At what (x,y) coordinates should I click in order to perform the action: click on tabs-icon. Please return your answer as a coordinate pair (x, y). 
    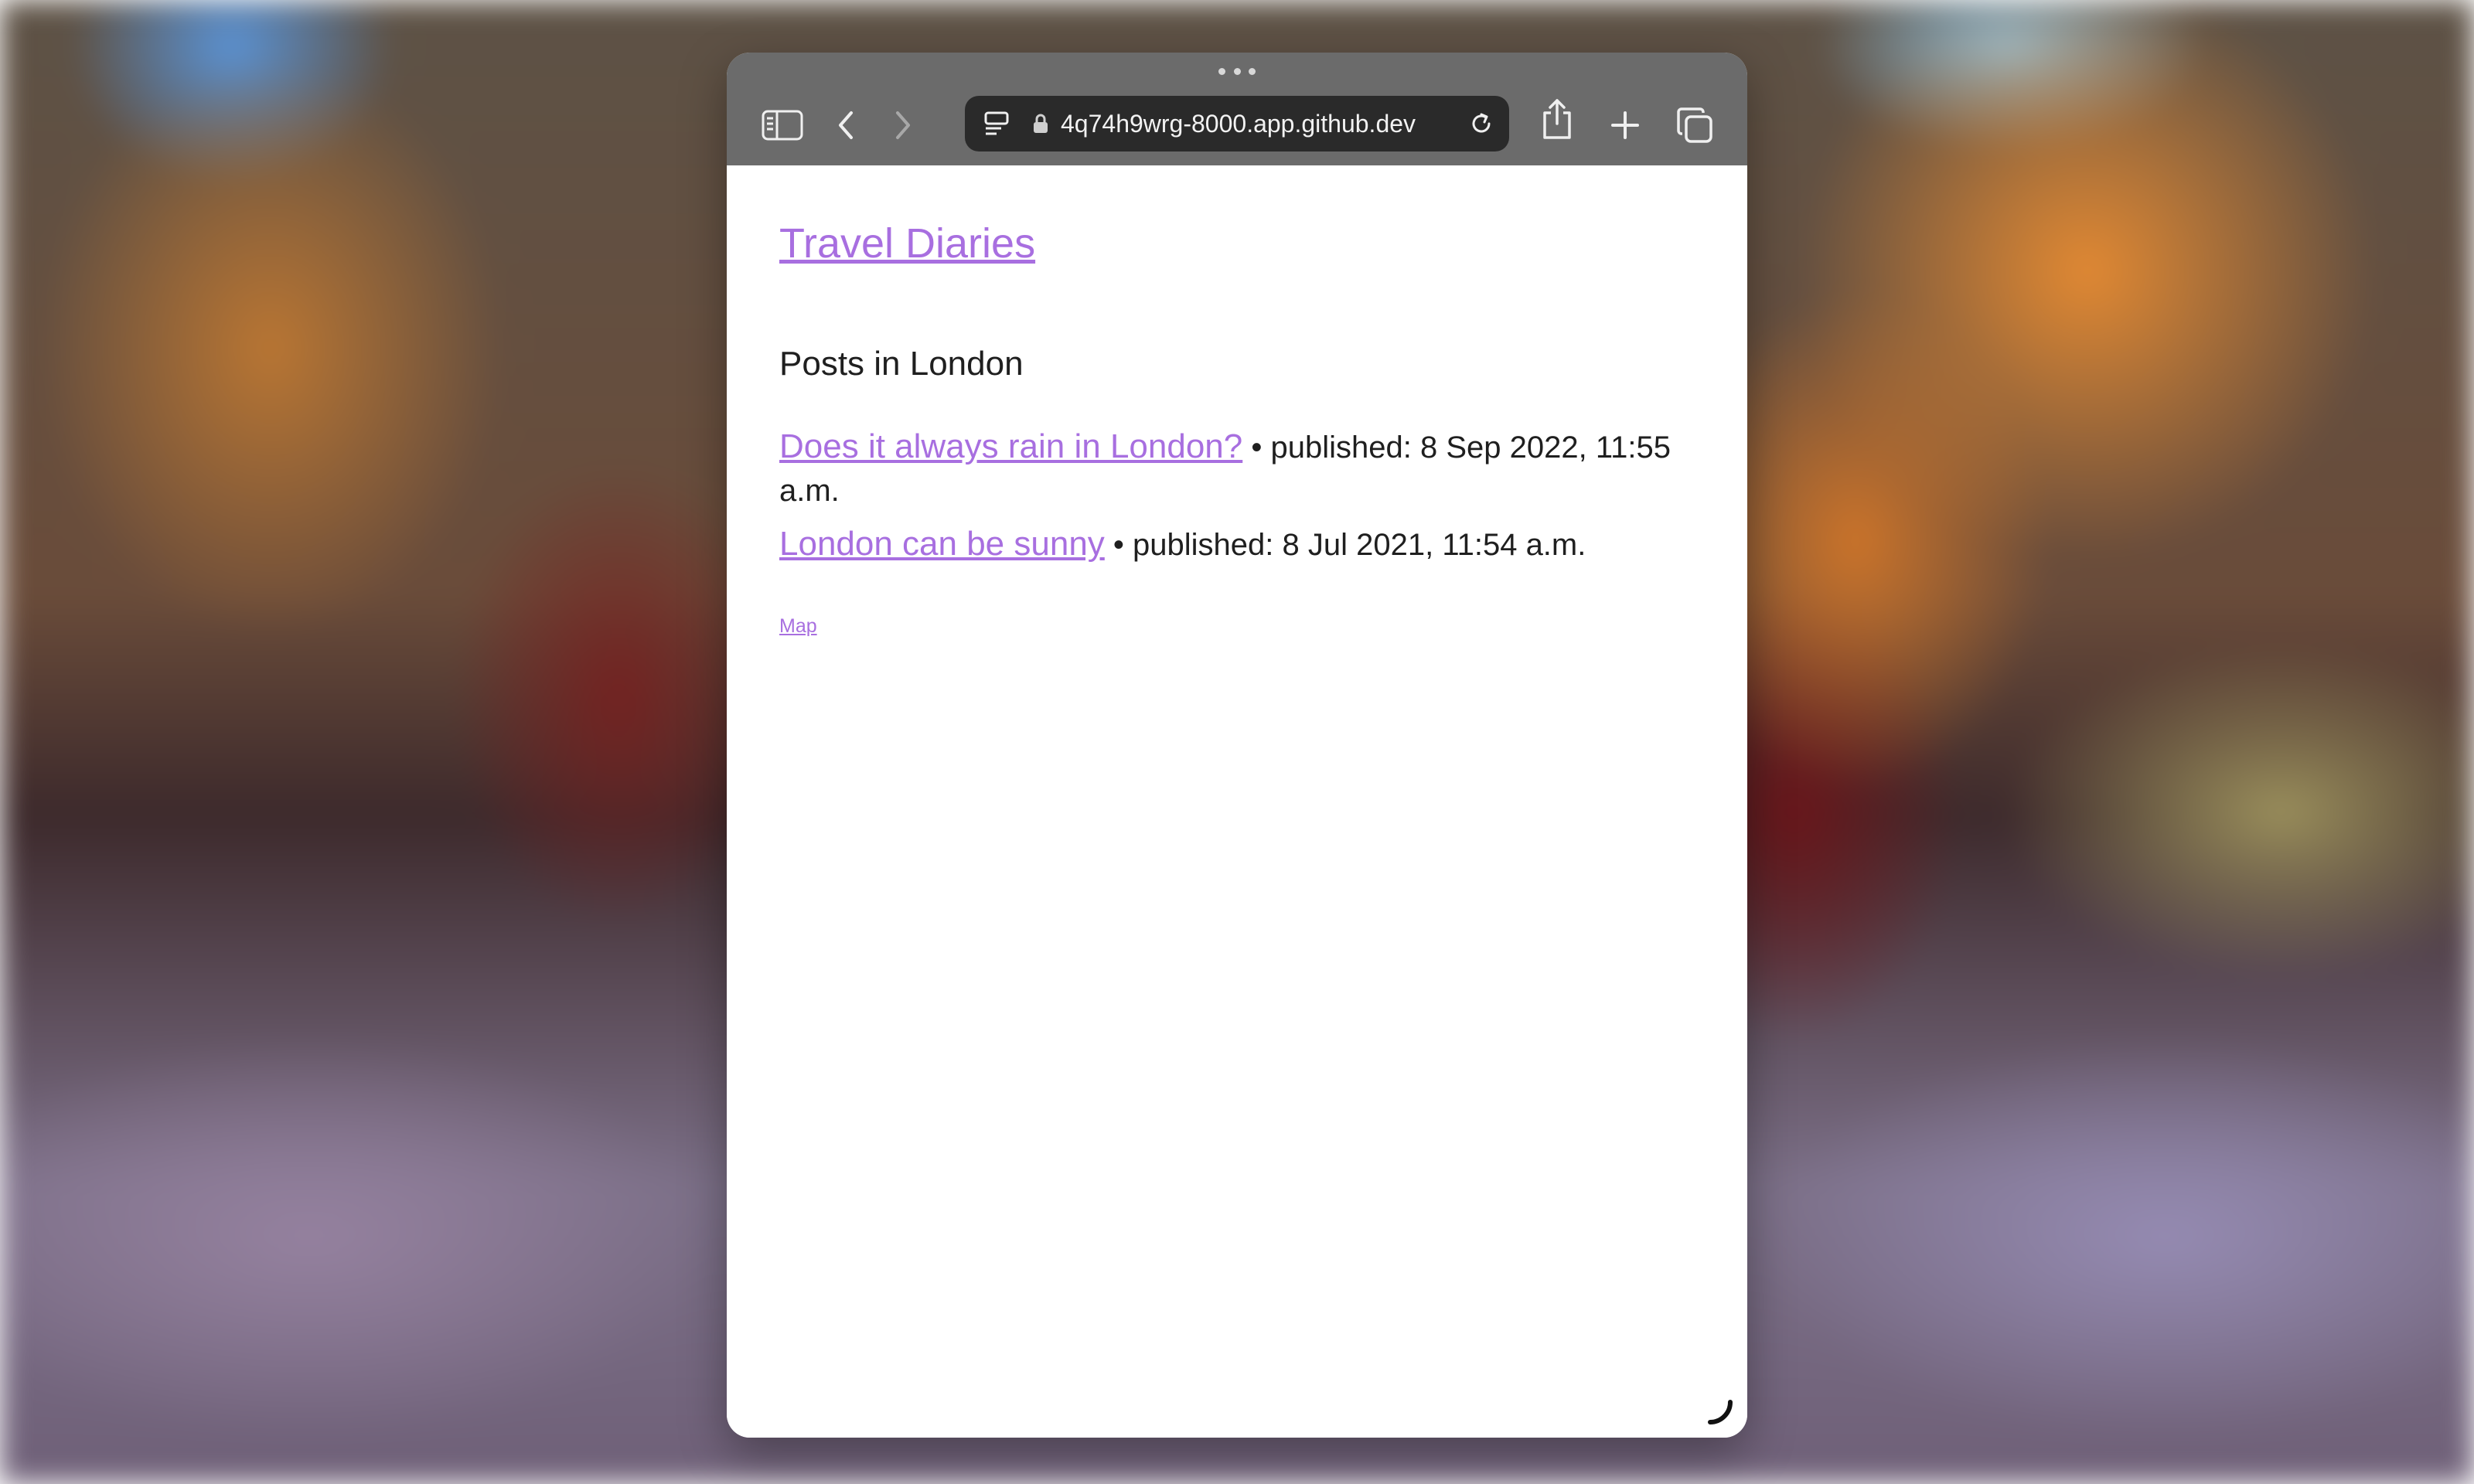
    Looking at the image, I should click on (1694, 125).